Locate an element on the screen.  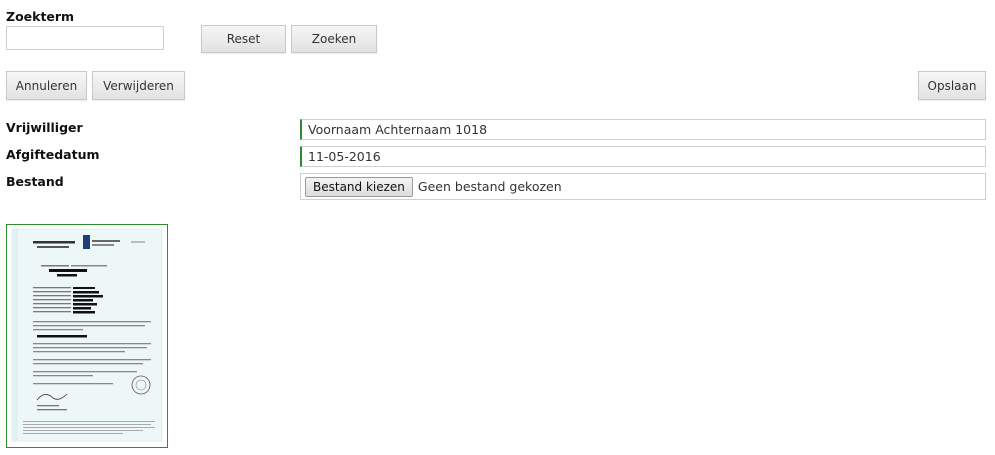
issue-date-label: Afgiftedatum is located at coordinates (53, 154).